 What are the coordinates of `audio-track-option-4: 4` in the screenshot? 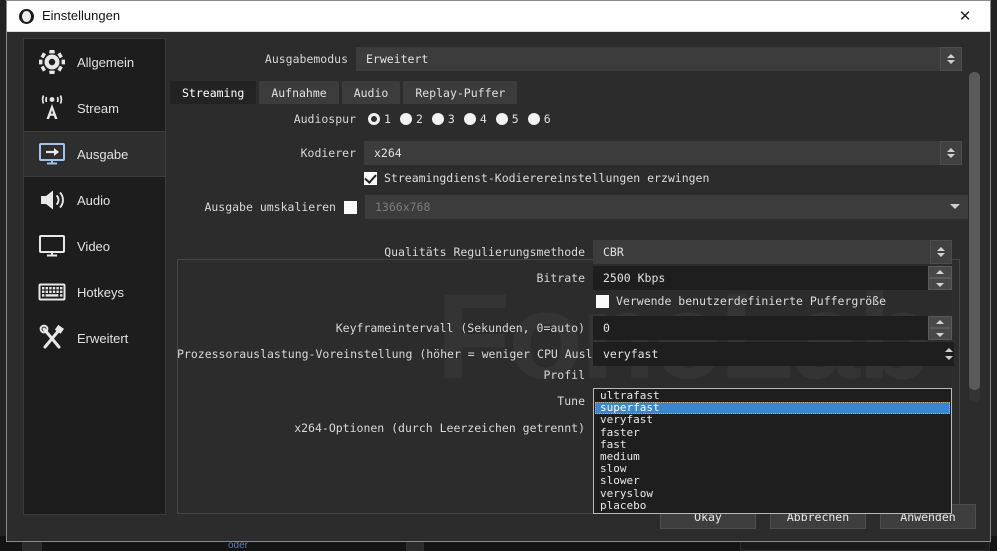 It's located at (475, 119).